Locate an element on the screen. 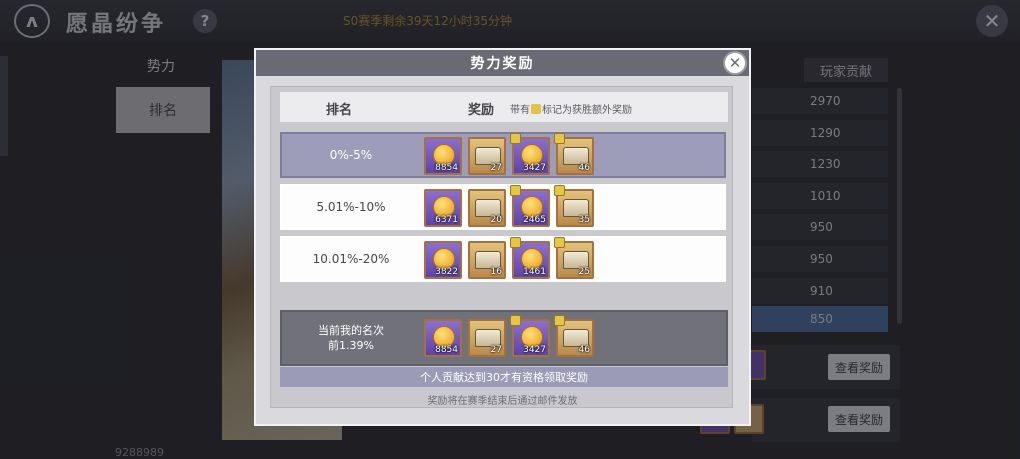  treasure-chest-reward: 20 is located at coordinates (487, 208).